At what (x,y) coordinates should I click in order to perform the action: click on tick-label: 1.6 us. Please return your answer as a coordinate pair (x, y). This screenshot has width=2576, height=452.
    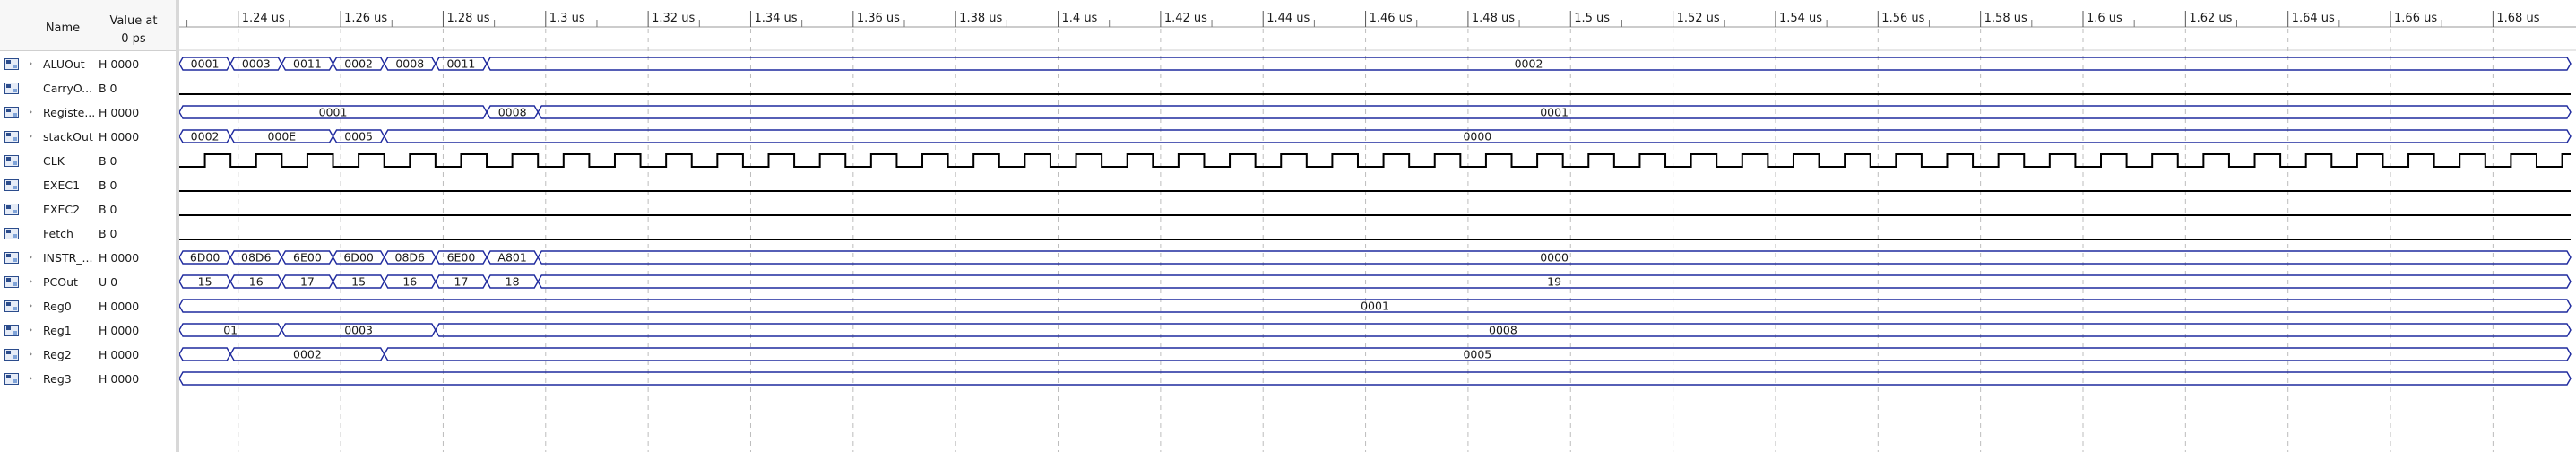
    Looking at the image, I should click on (2104, 18).